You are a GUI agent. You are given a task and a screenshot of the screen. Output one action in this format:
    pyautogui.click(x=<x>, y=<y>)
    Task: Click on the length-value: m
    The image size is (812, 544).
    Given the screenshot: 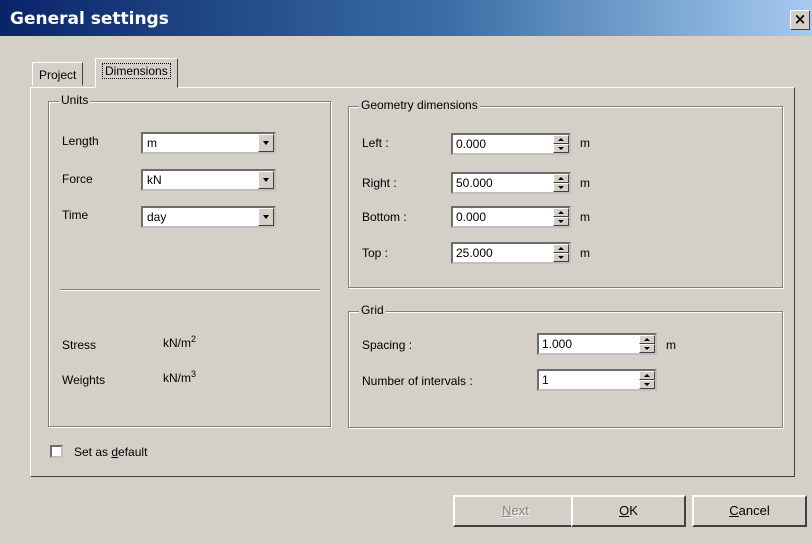 What is the action you would take?
    pyautogui.click(x=152, y=143)
    